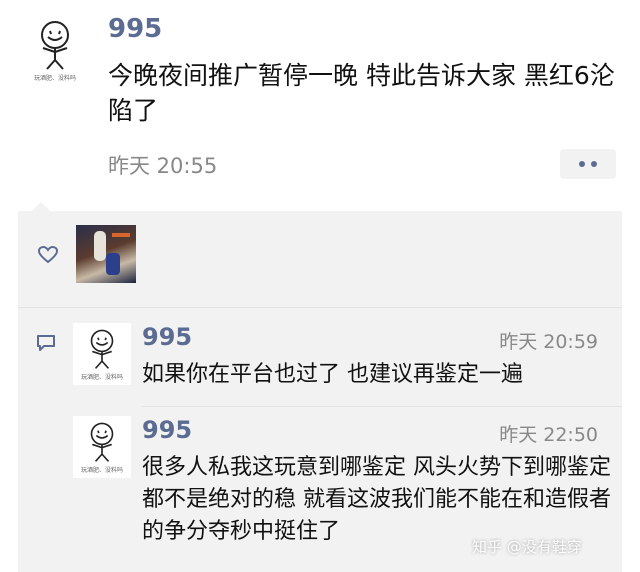 Image resolution: width=640 pixels, height=572 pixels. Describe the element at coordinates (48, 255) in the screenshot. I see `heart-icon` at that location.